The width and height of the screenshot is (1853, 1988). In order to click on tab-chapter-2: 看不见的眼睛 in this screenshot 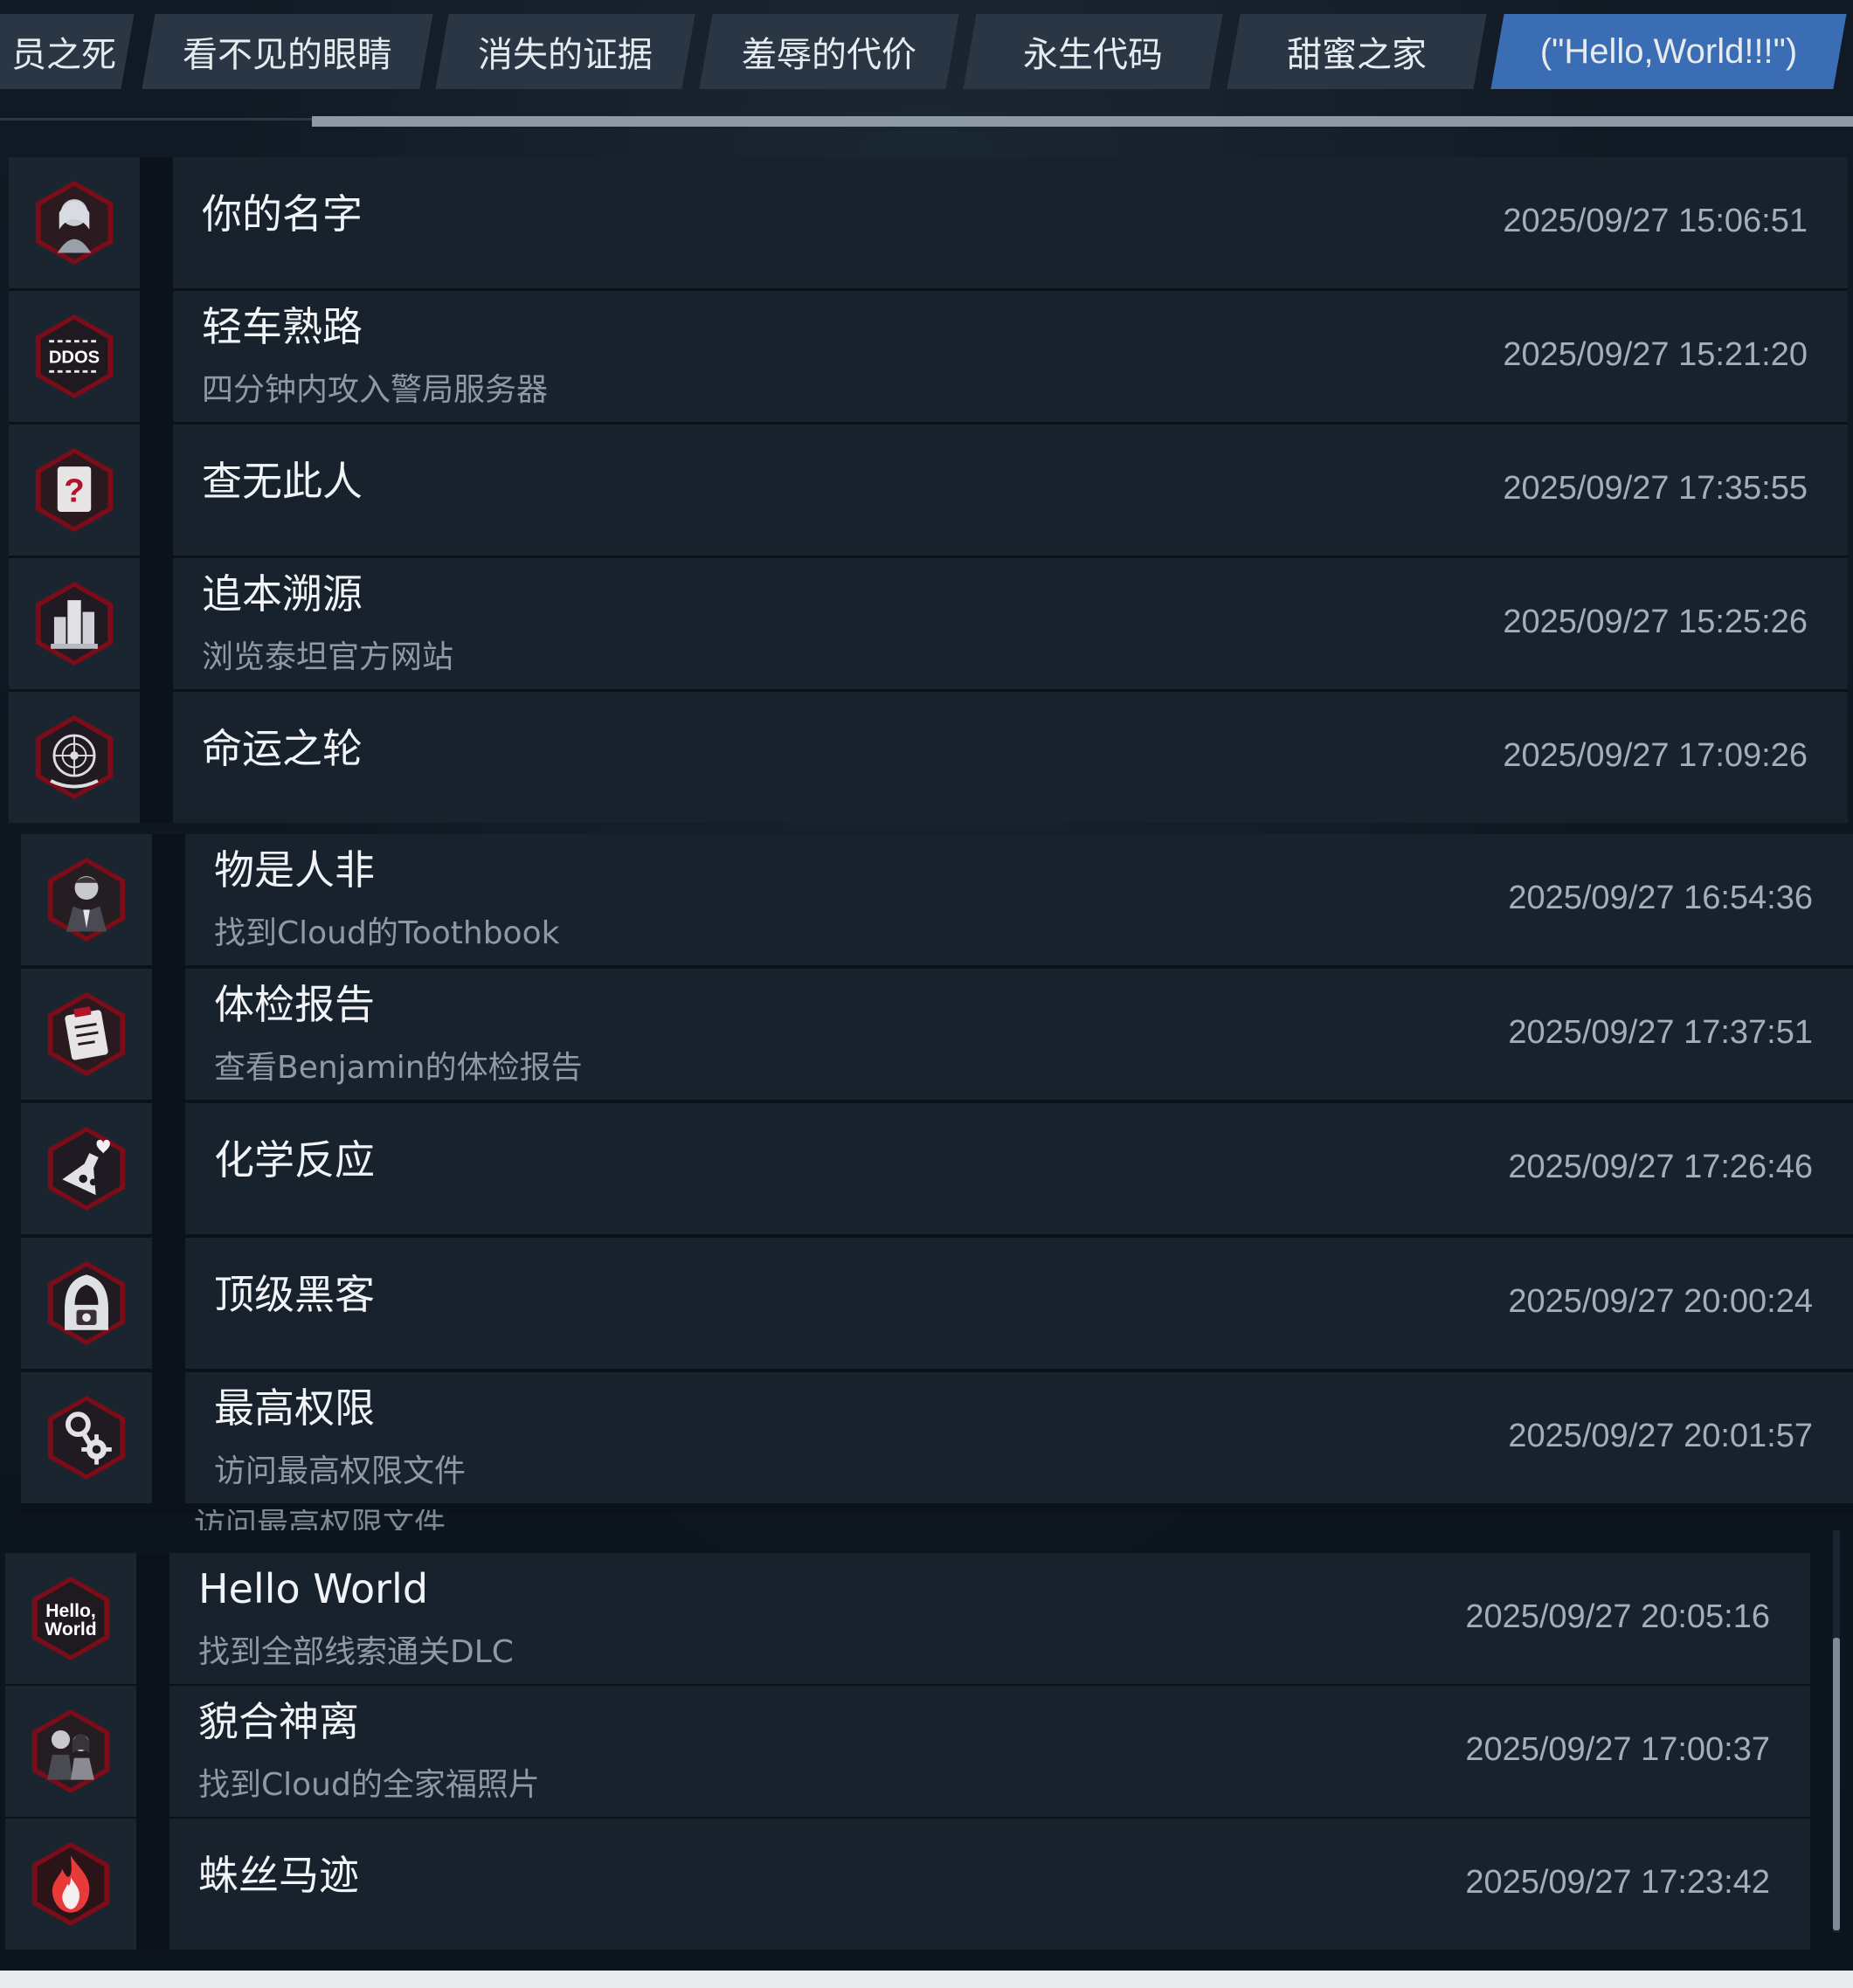, I will do `click(287, 52)`.